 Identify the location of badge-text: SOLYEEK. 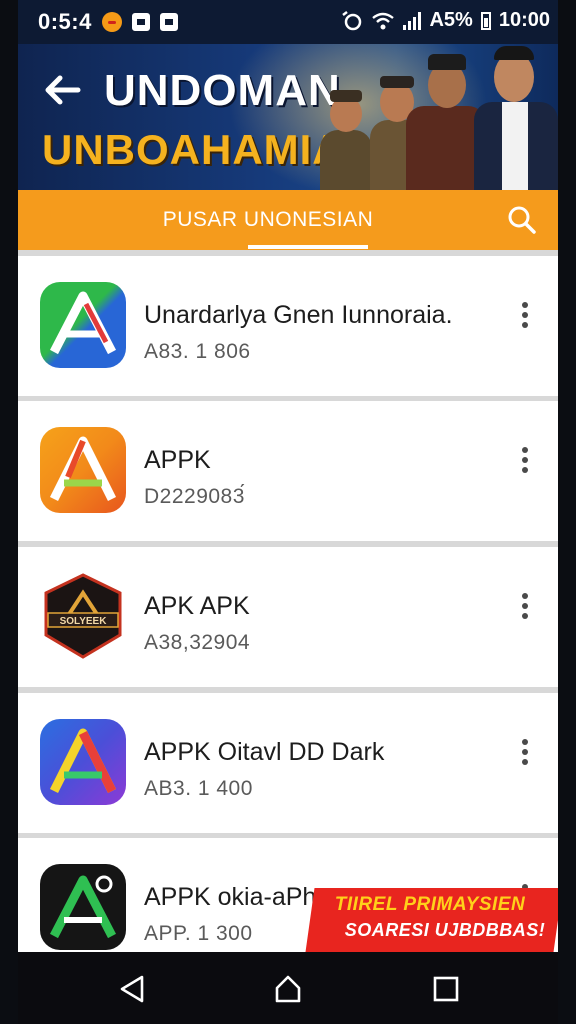
(84, 621).